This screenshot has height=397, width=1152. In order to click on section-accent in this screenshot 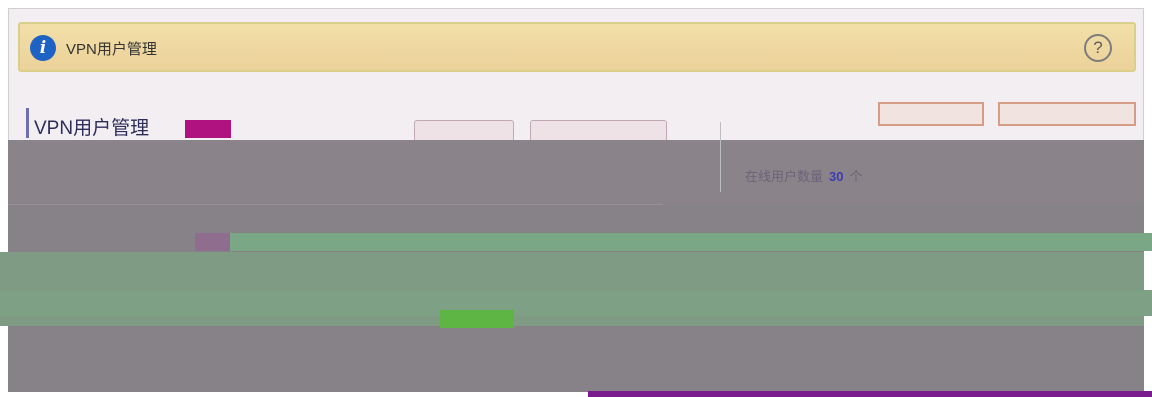, I will do `click(27, 123)`.